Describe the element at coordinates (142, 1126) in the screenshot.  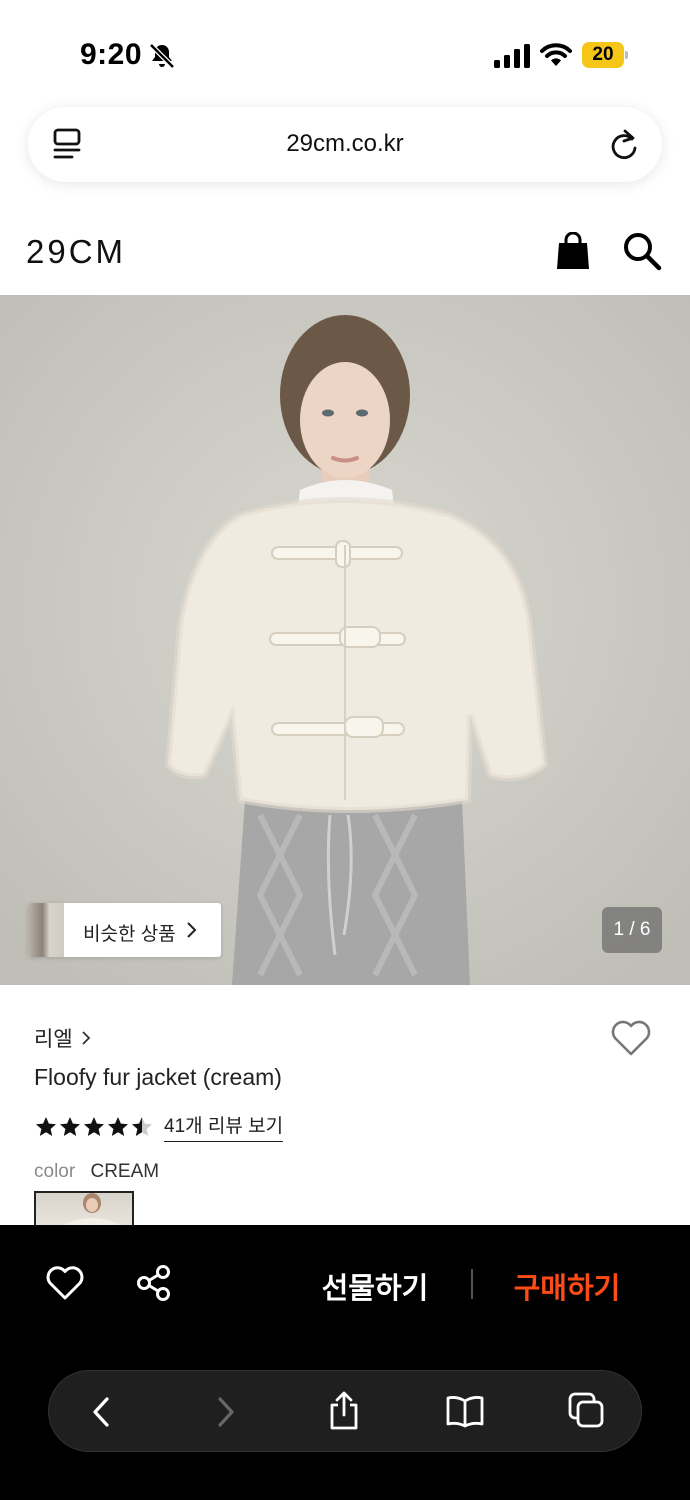
I see `star-half-icon` at that location.